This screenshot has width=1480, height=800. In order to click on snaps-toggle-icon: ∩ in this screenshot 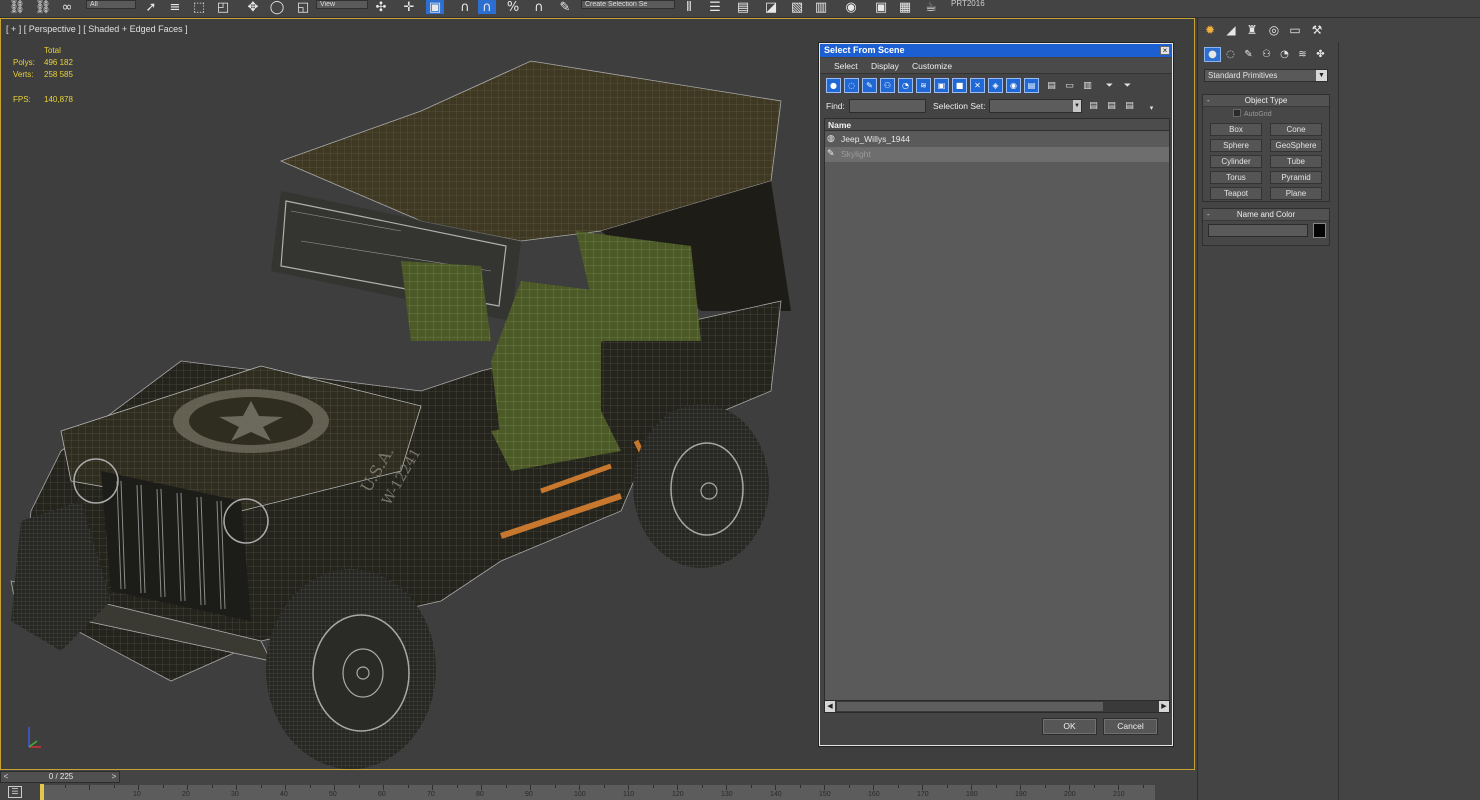, I will do `click(465, 7)`.